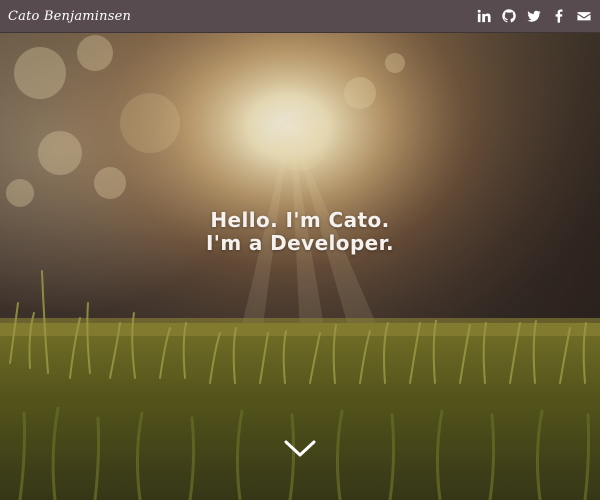 This screenshot has height=500, width=600. I want to click on facebook-icon, so click(559, 16).